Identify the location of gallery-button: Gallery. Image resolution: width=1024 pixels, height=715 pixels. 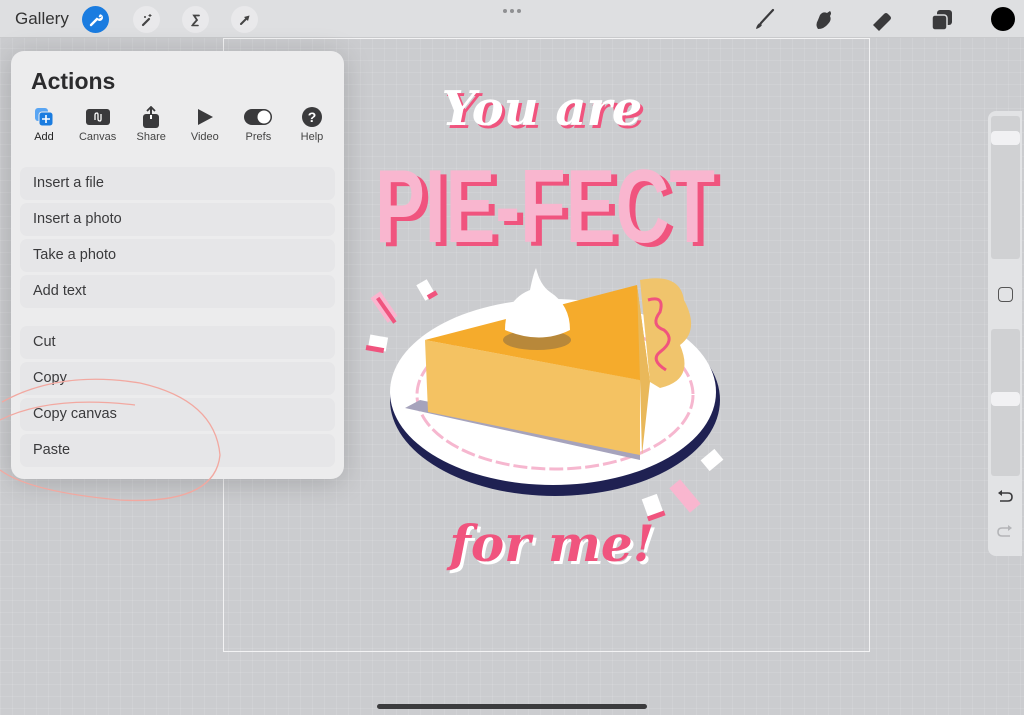
(42, 19).